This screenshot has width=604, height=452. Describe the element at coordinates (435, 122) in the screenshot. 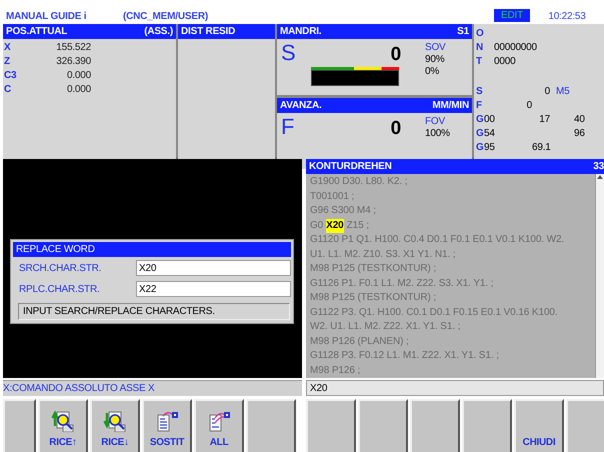

I see `override-label: FOV` at that location.